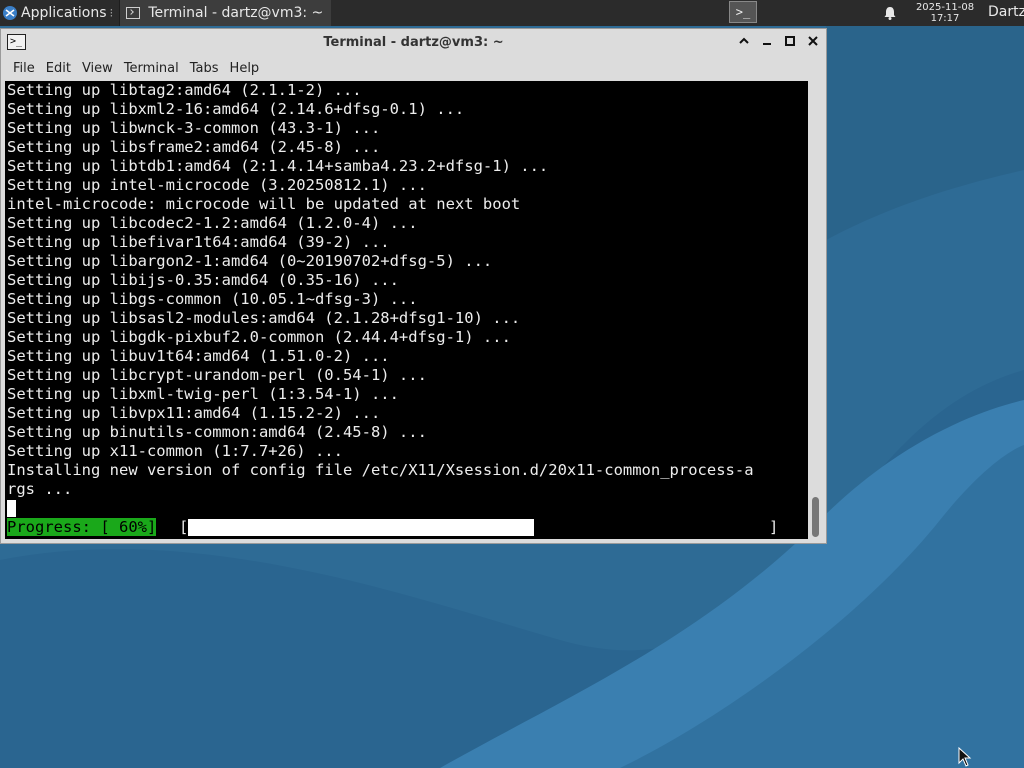  I want to click on maximize-icon, so click(790, 41).